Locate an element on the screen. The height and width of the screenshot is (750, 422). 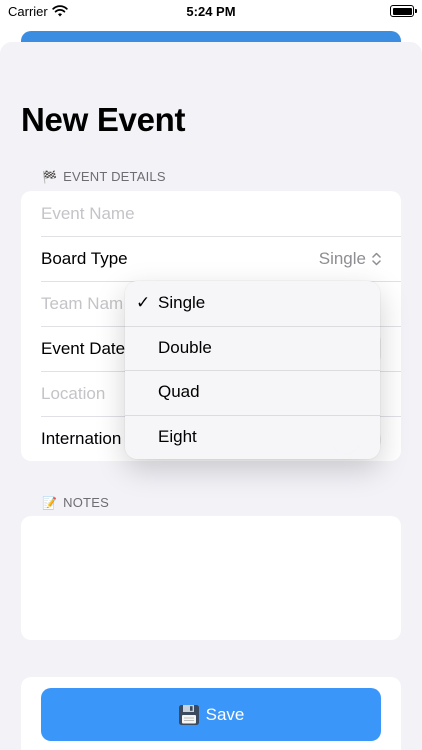
board-type-menu: ✓ Single Double Quad Eight is located at coordinates (252, 370).